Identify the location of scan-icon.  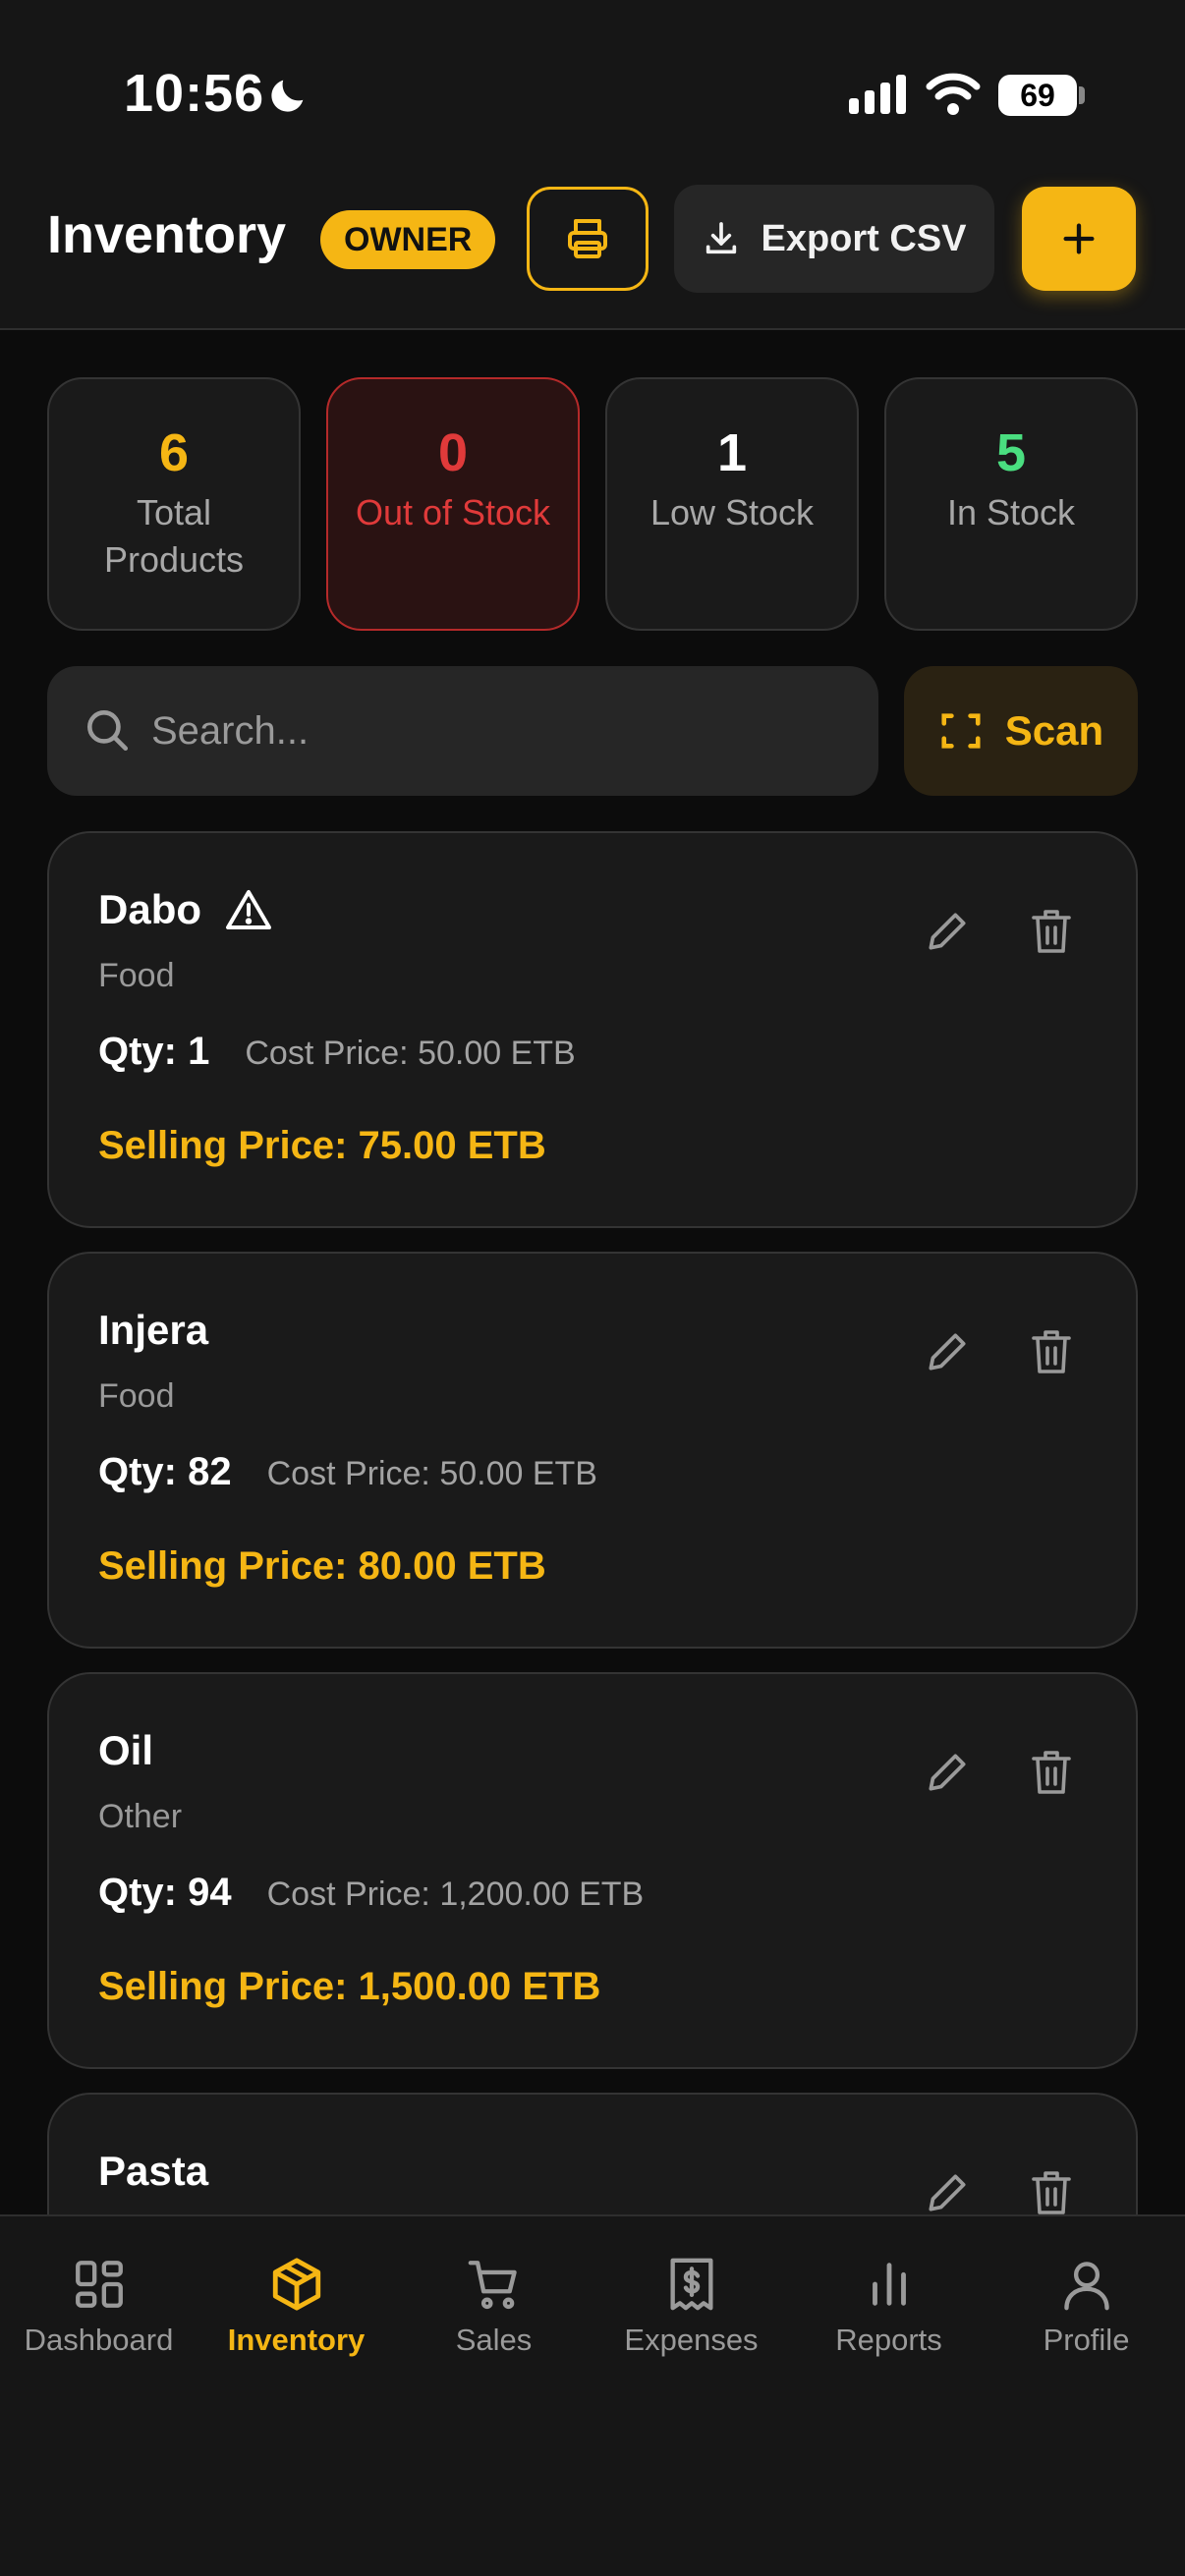
(961, 731).